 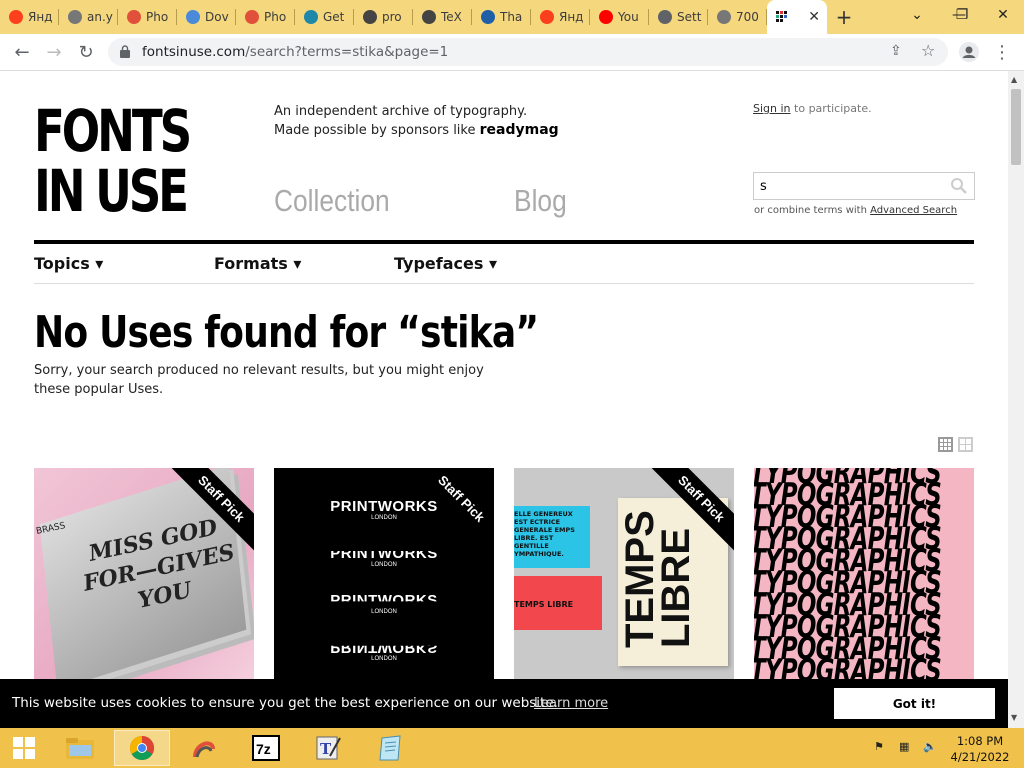 What do you see at coordinates (896, 51) in the screenshot?
I see `share-icon: ⇪` at bounding box center [896, 51].